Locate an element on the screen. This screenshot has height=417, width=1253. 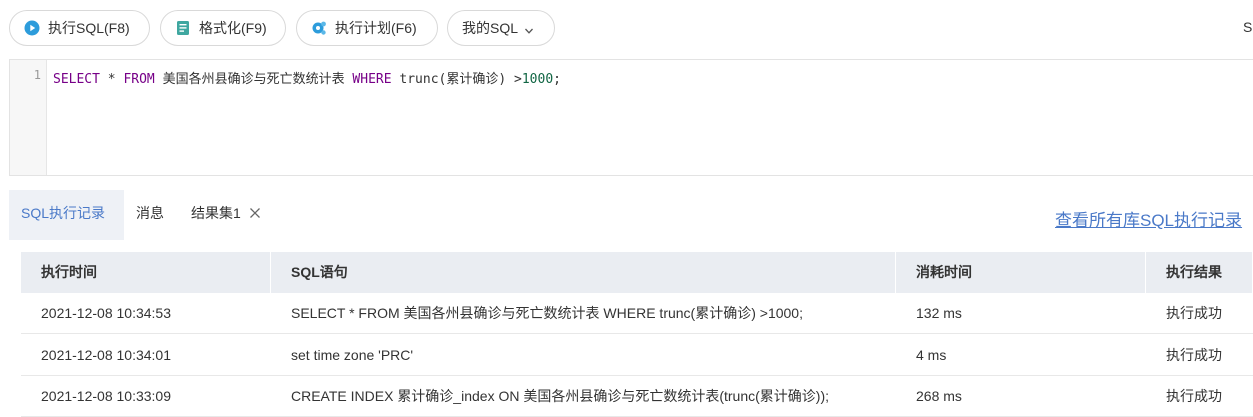
code-semicolon: ; is located at coordinates (557, 79).